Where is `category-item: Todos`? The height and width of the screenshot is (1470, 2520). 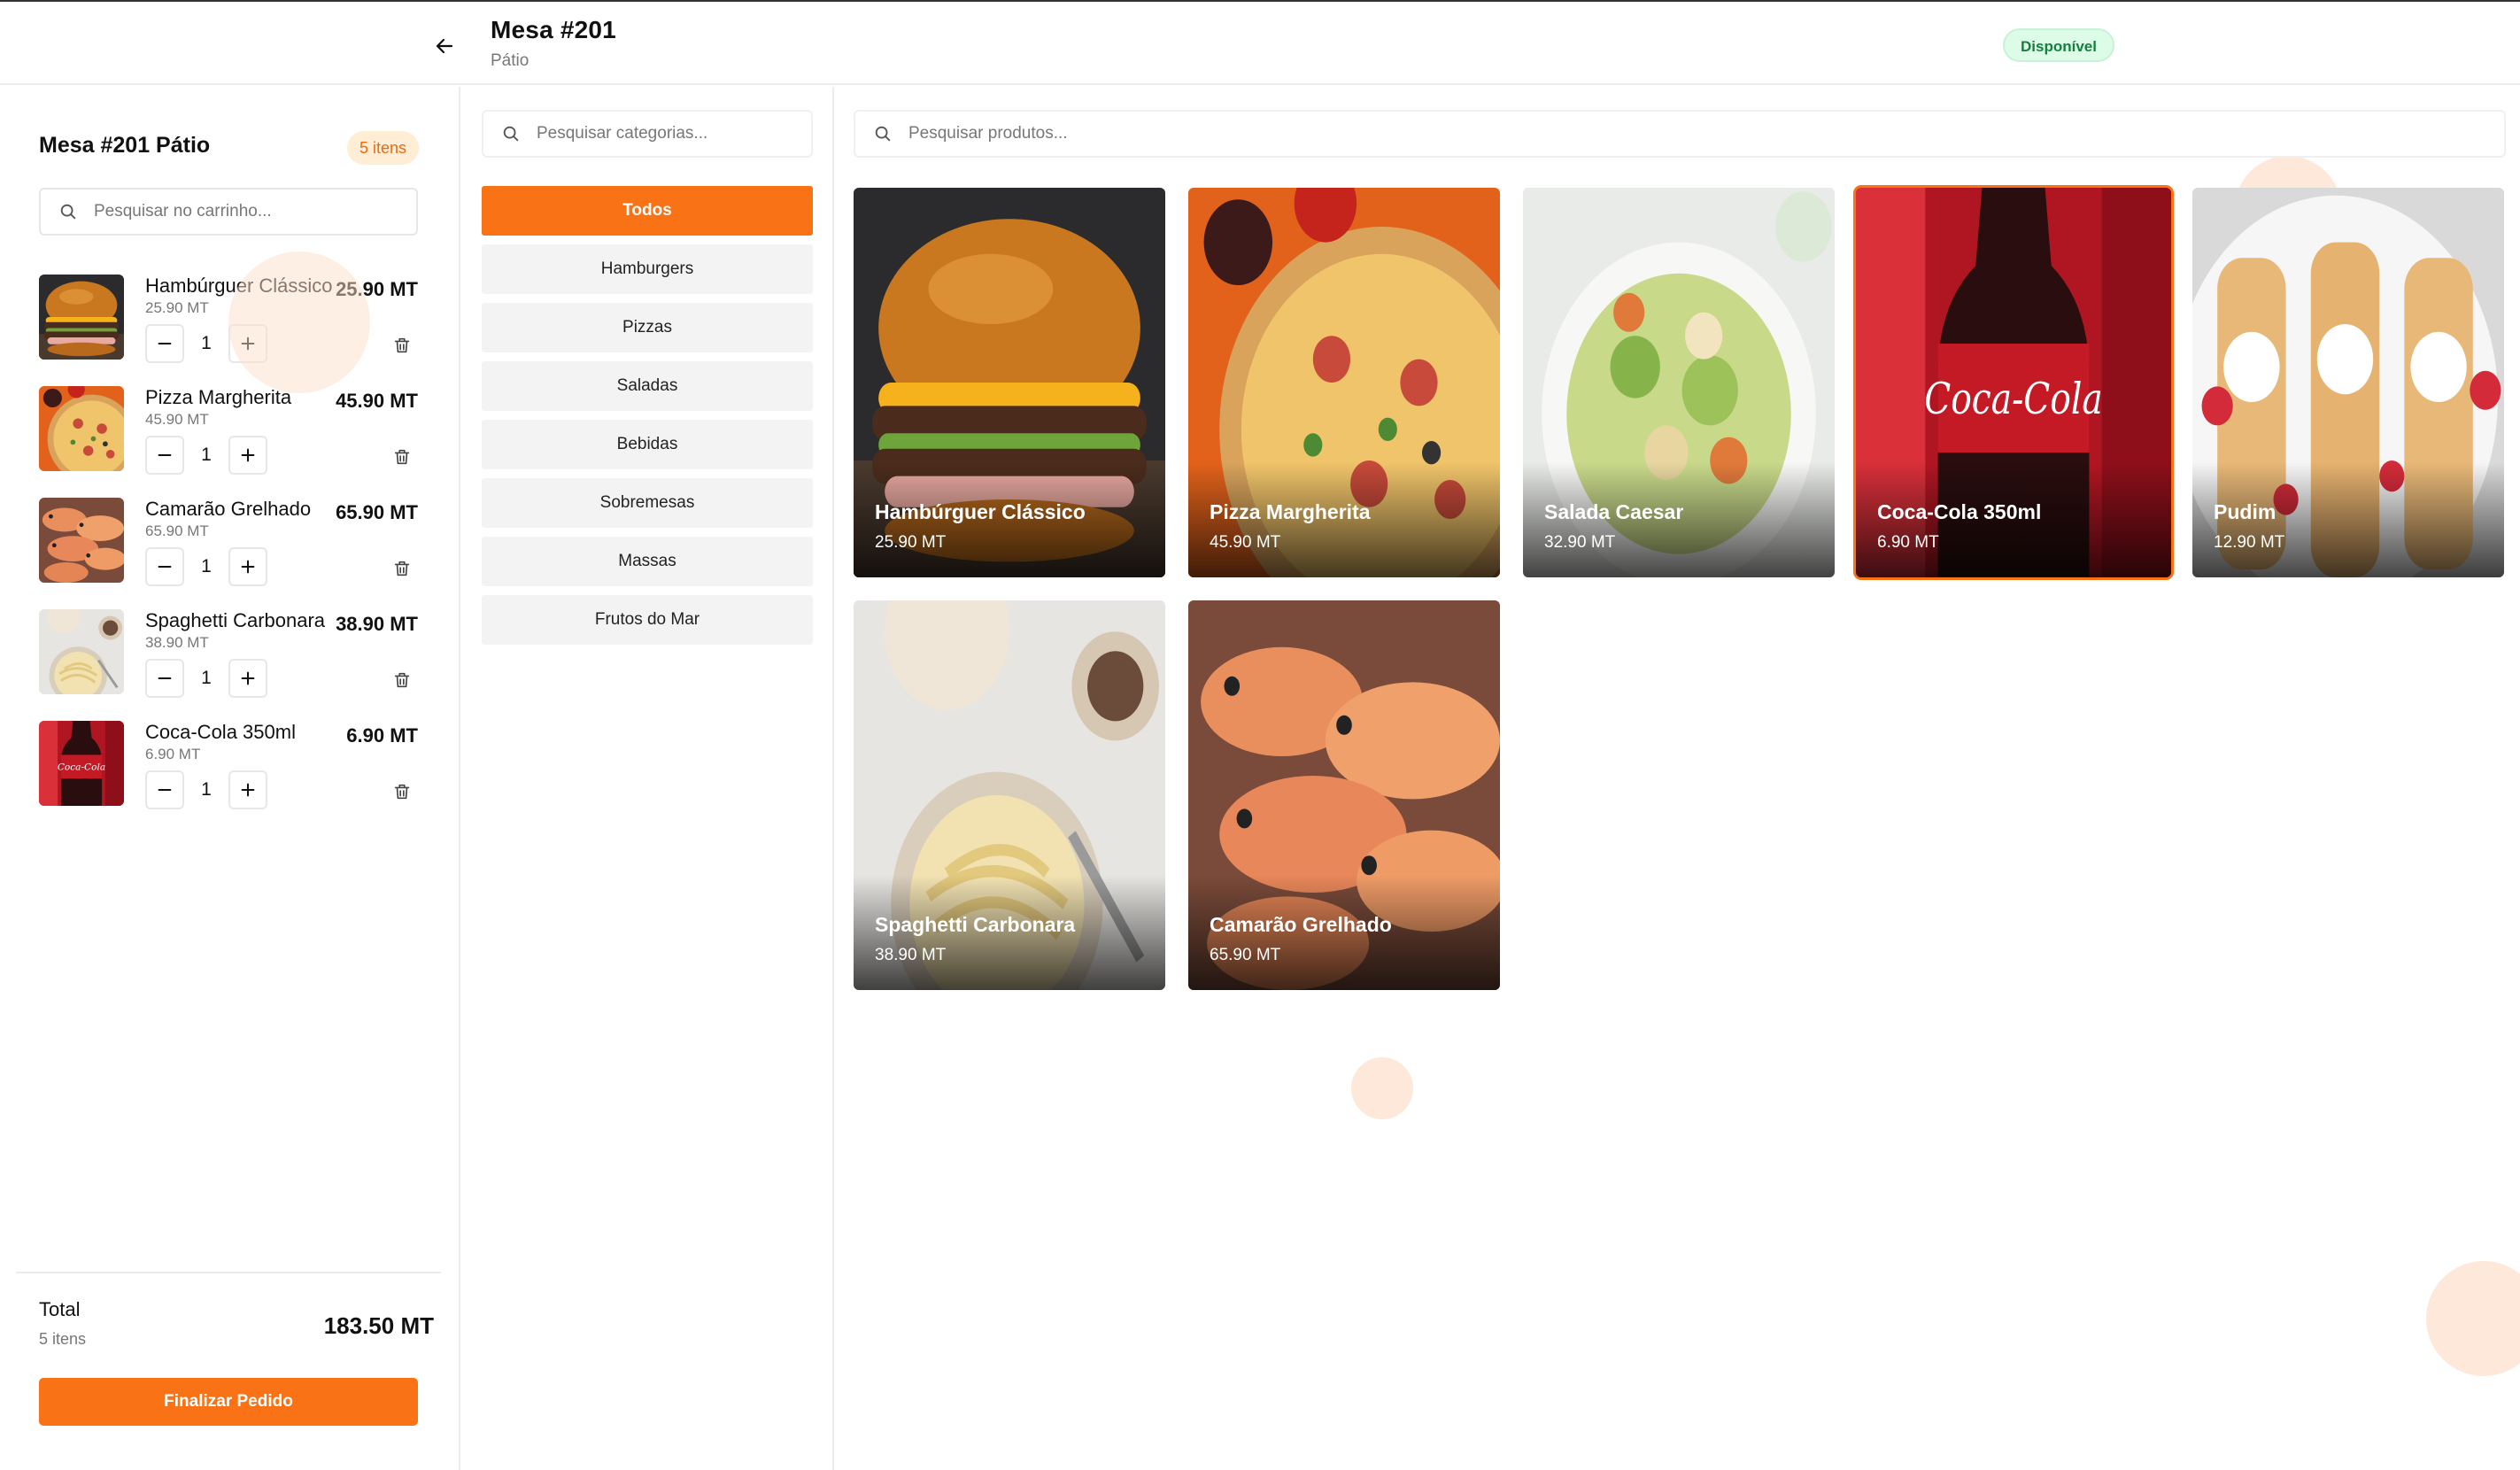 category-item: Todos is located at coordinates (647, 211).